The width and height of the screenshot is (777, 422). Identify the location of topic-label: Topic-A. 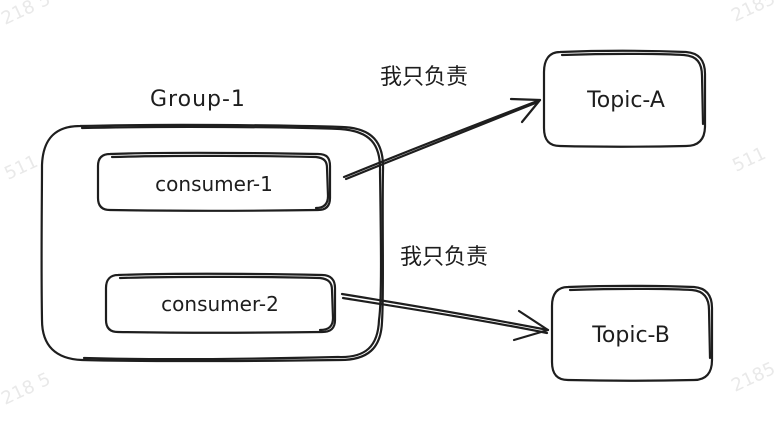
(625, 100).